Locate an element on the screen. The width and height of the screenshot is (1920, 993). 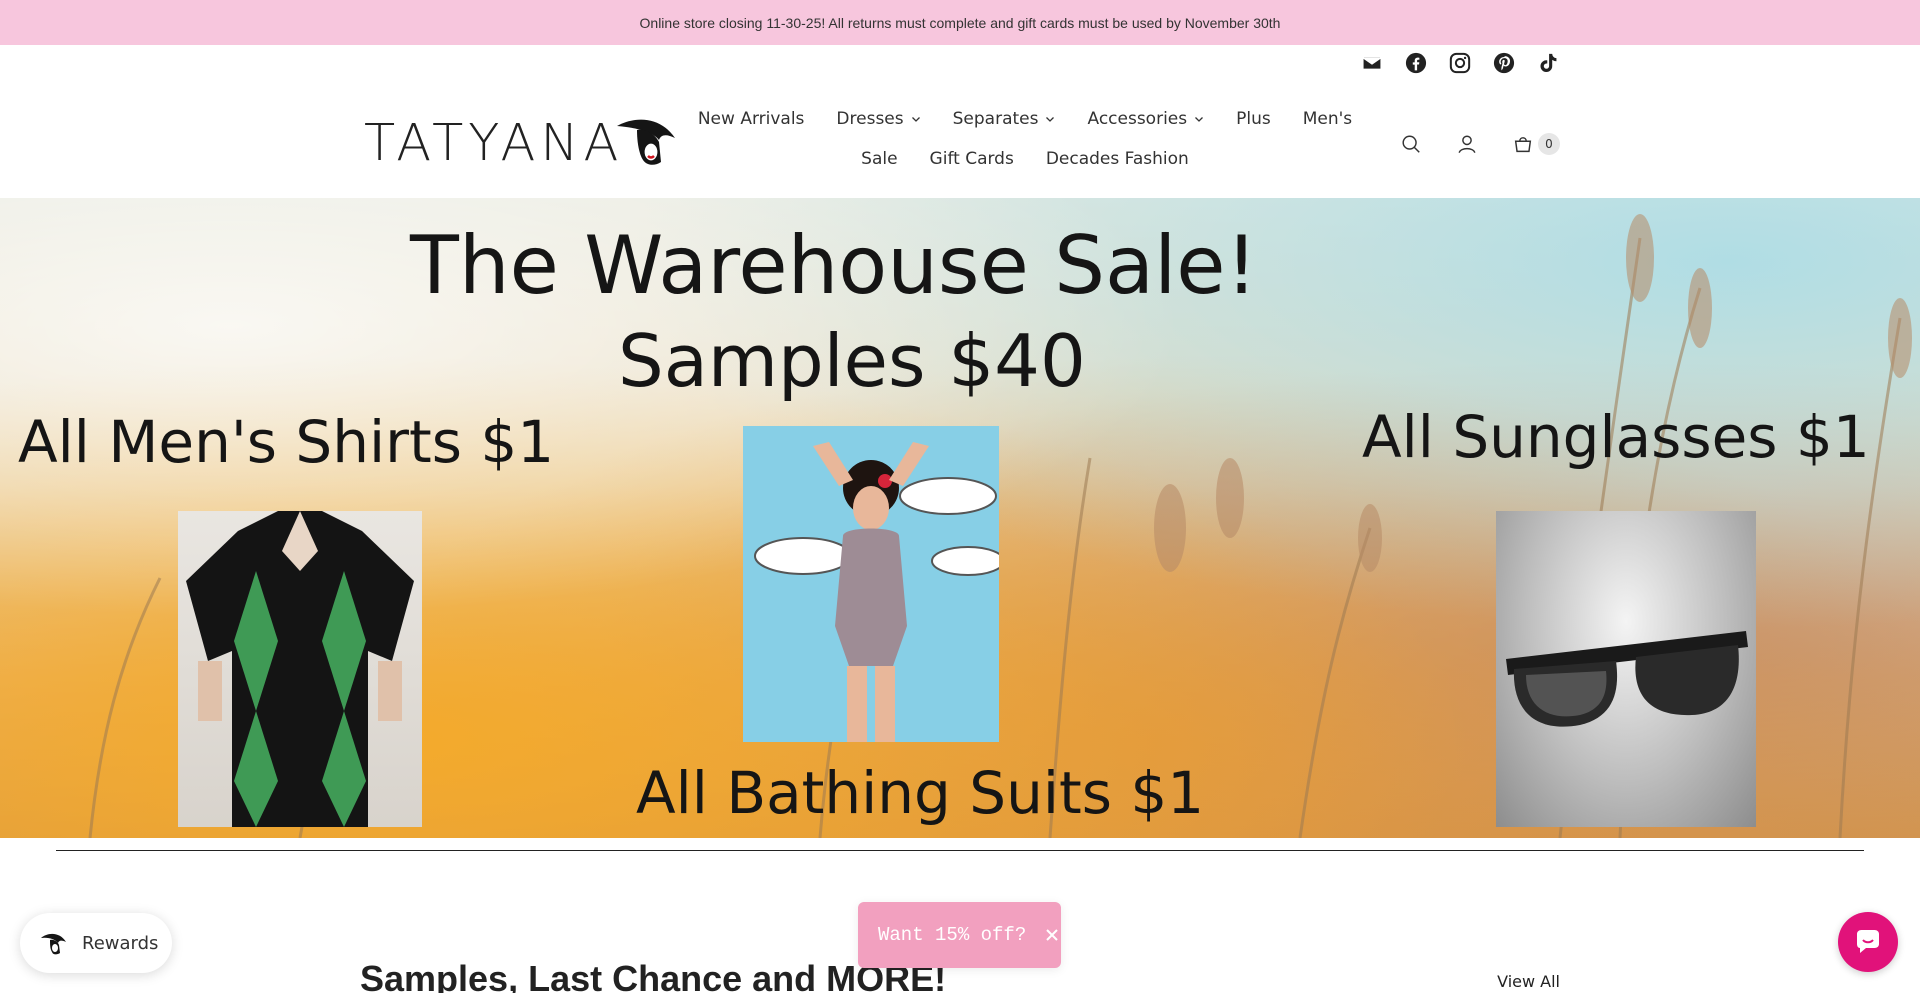
discount-popup: Want 15% off? is located at coordinates (959, 935).